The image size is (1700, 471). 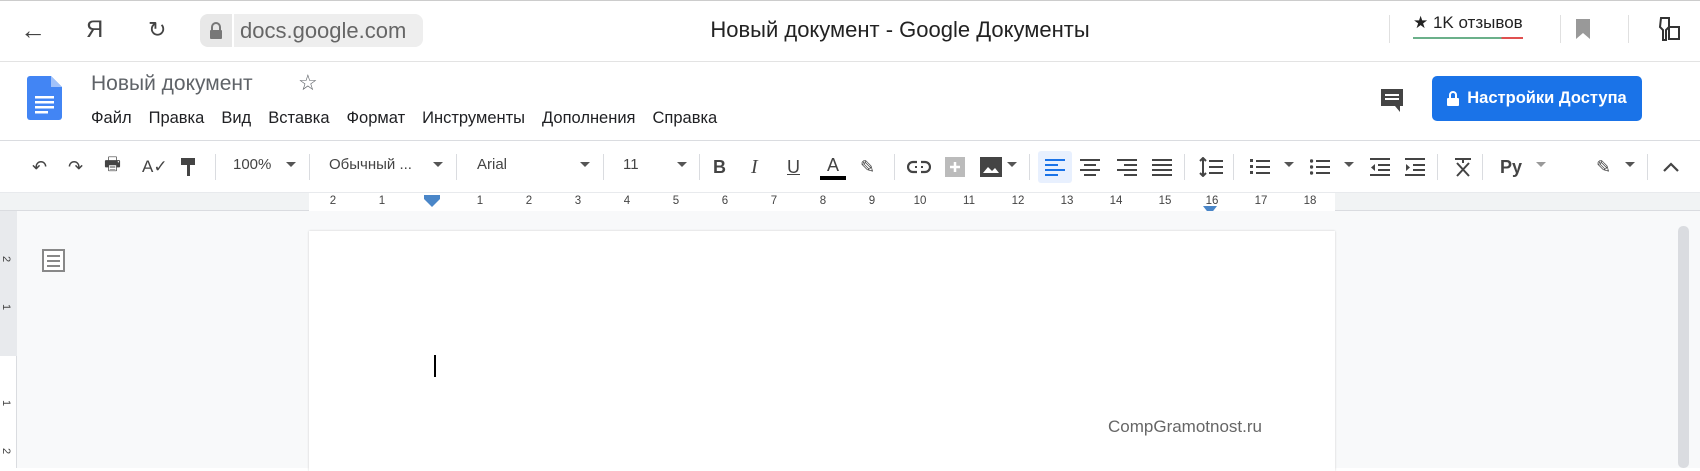 What do you see at coordinates (1468, 26) in the screenshot?
I see `reviews-link: ★ 1K отзывов` at bounding box center [1468, 26].